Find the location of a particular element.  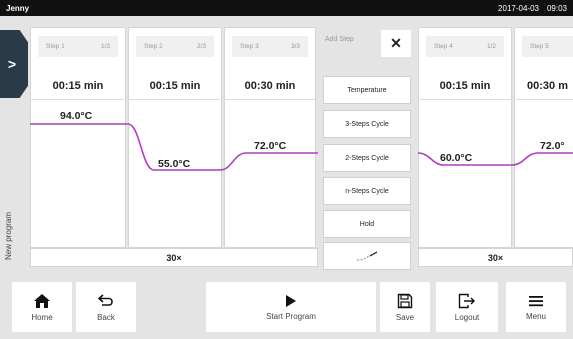

new-program-text: New program is located at coordinates (8, 235).